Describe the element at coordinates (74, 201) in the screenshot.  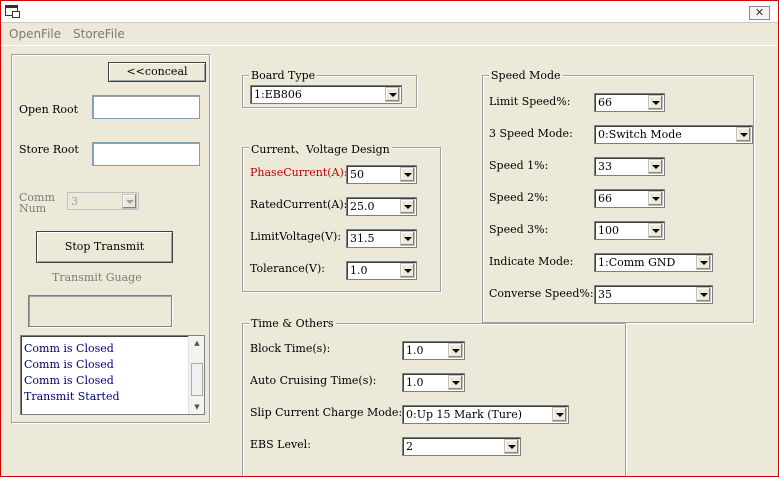
I see `comm-num-value: 3` at that location.